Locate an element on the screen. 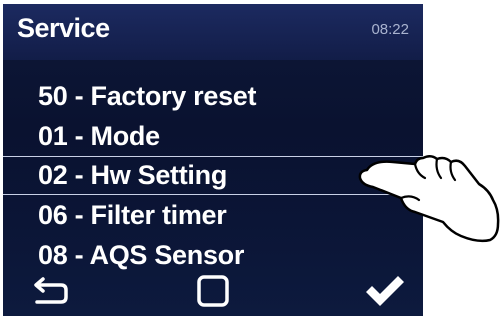 Image resolution: width=500 pixels, height=318 pixels. menu-item-label: 01 - Mode is located at coordinates (99, 136).